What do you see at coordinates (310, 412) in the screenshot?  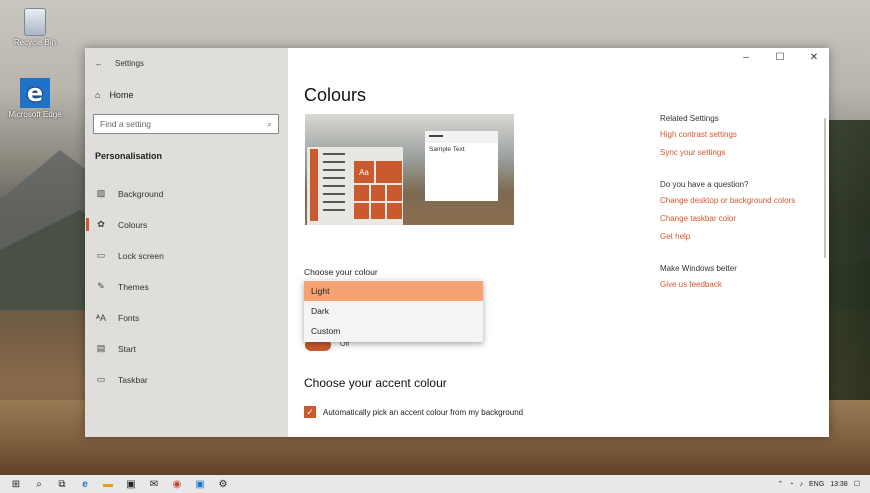 I see `auto-accent-checkbox: ✓` at bounding box center [310, 412].